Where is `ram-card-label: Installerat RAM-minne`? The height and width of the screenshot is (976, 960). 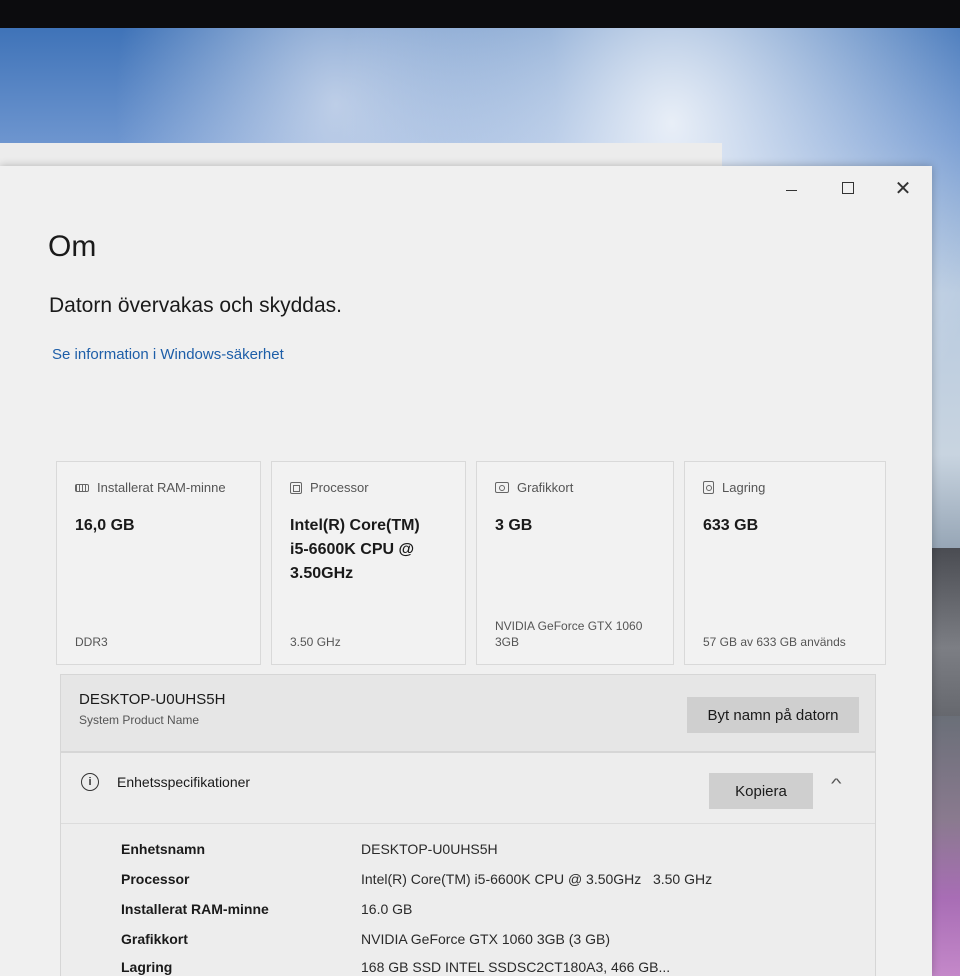 ram-card-label: Installerat RAM-minne is located at coordinates (161, 487).